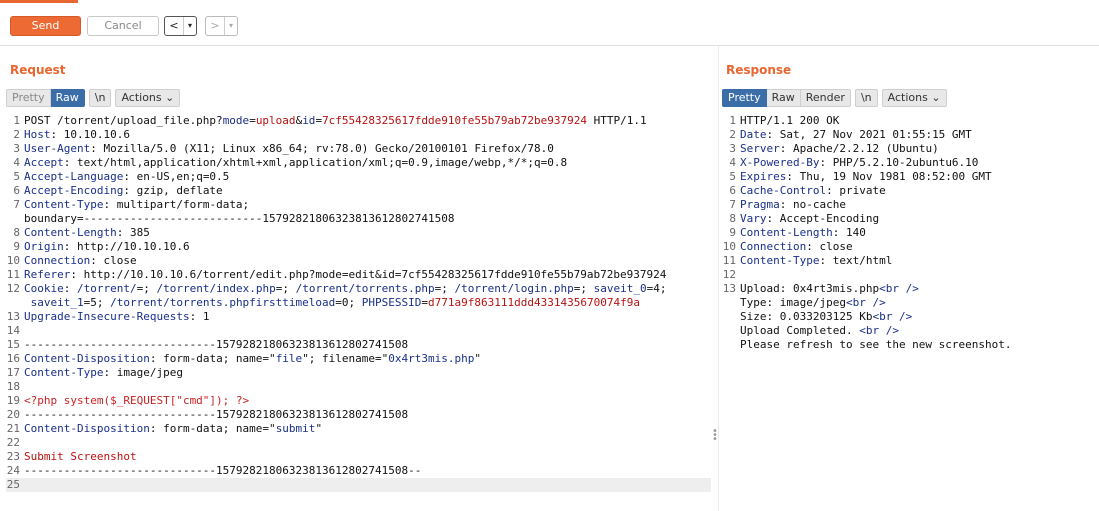 The image size is (1099, 511). What do you see at coordinates (715, 436) in the screenshot?
I see `drag-handle-icon: • • •` at bounding box center [715, 436].